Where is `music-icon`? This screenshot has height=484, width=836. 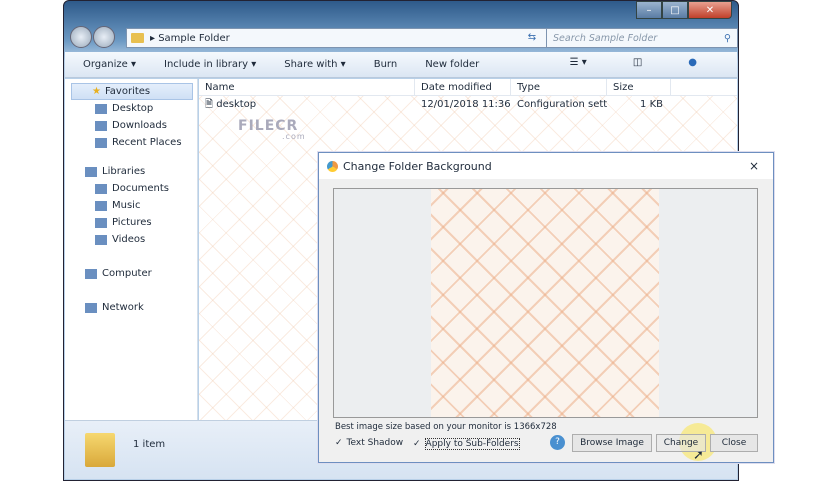 music-icon is located at coordinates (101, 205).